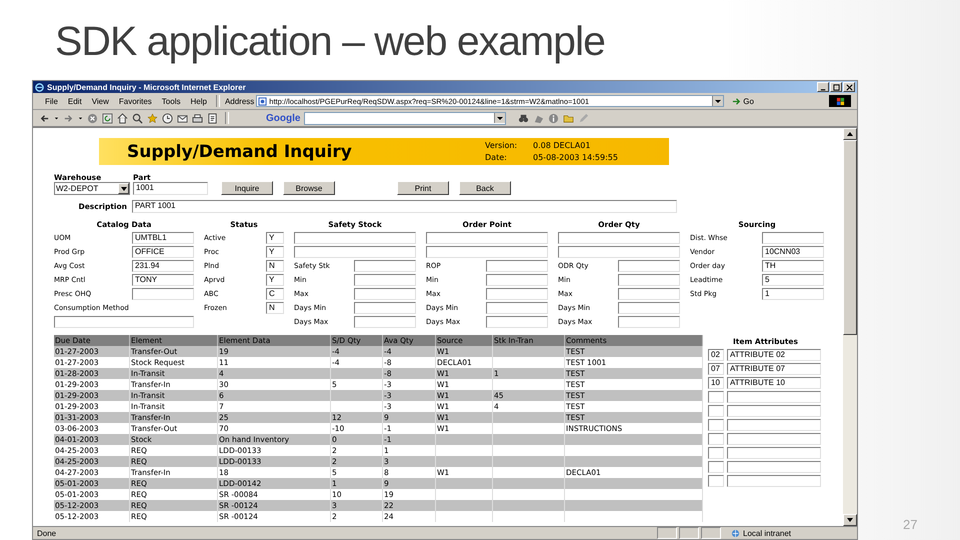  Describe the element at coordinates (568, 118) in the screenshot. I see `folder-icon` at that location.